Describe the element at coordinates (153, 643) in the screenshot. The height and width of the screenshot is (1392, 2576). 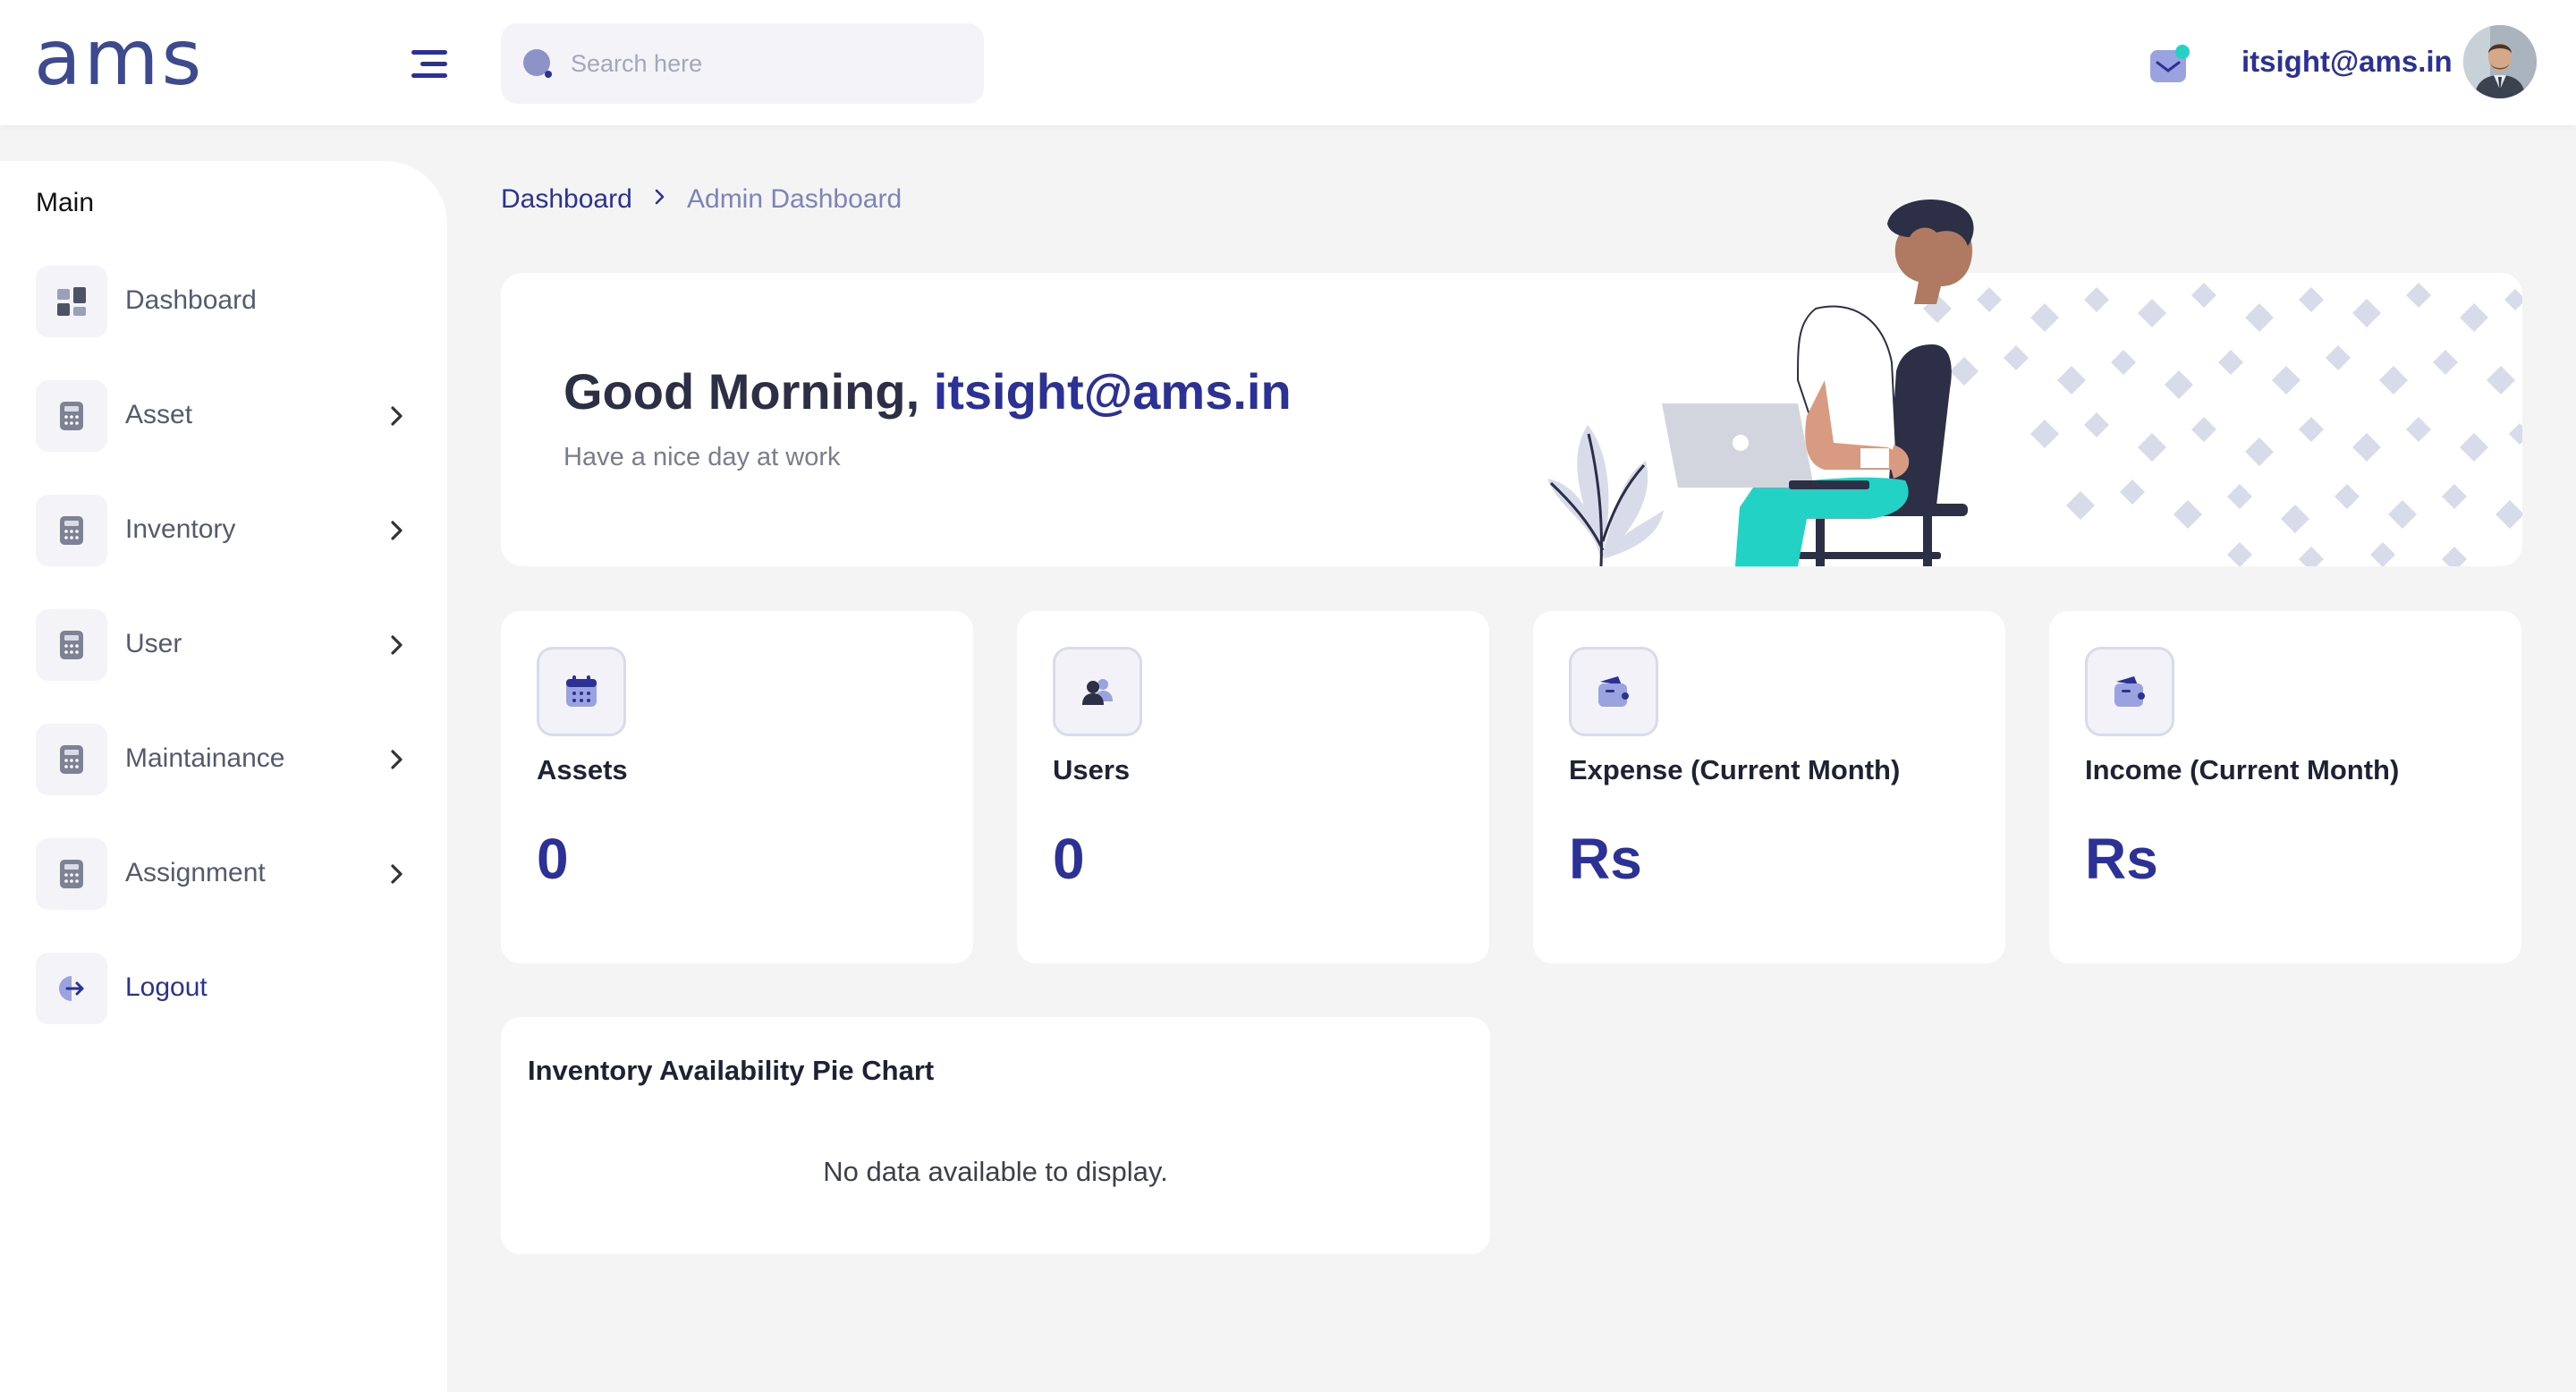
I see `sidebar-item-label: User` at that location.